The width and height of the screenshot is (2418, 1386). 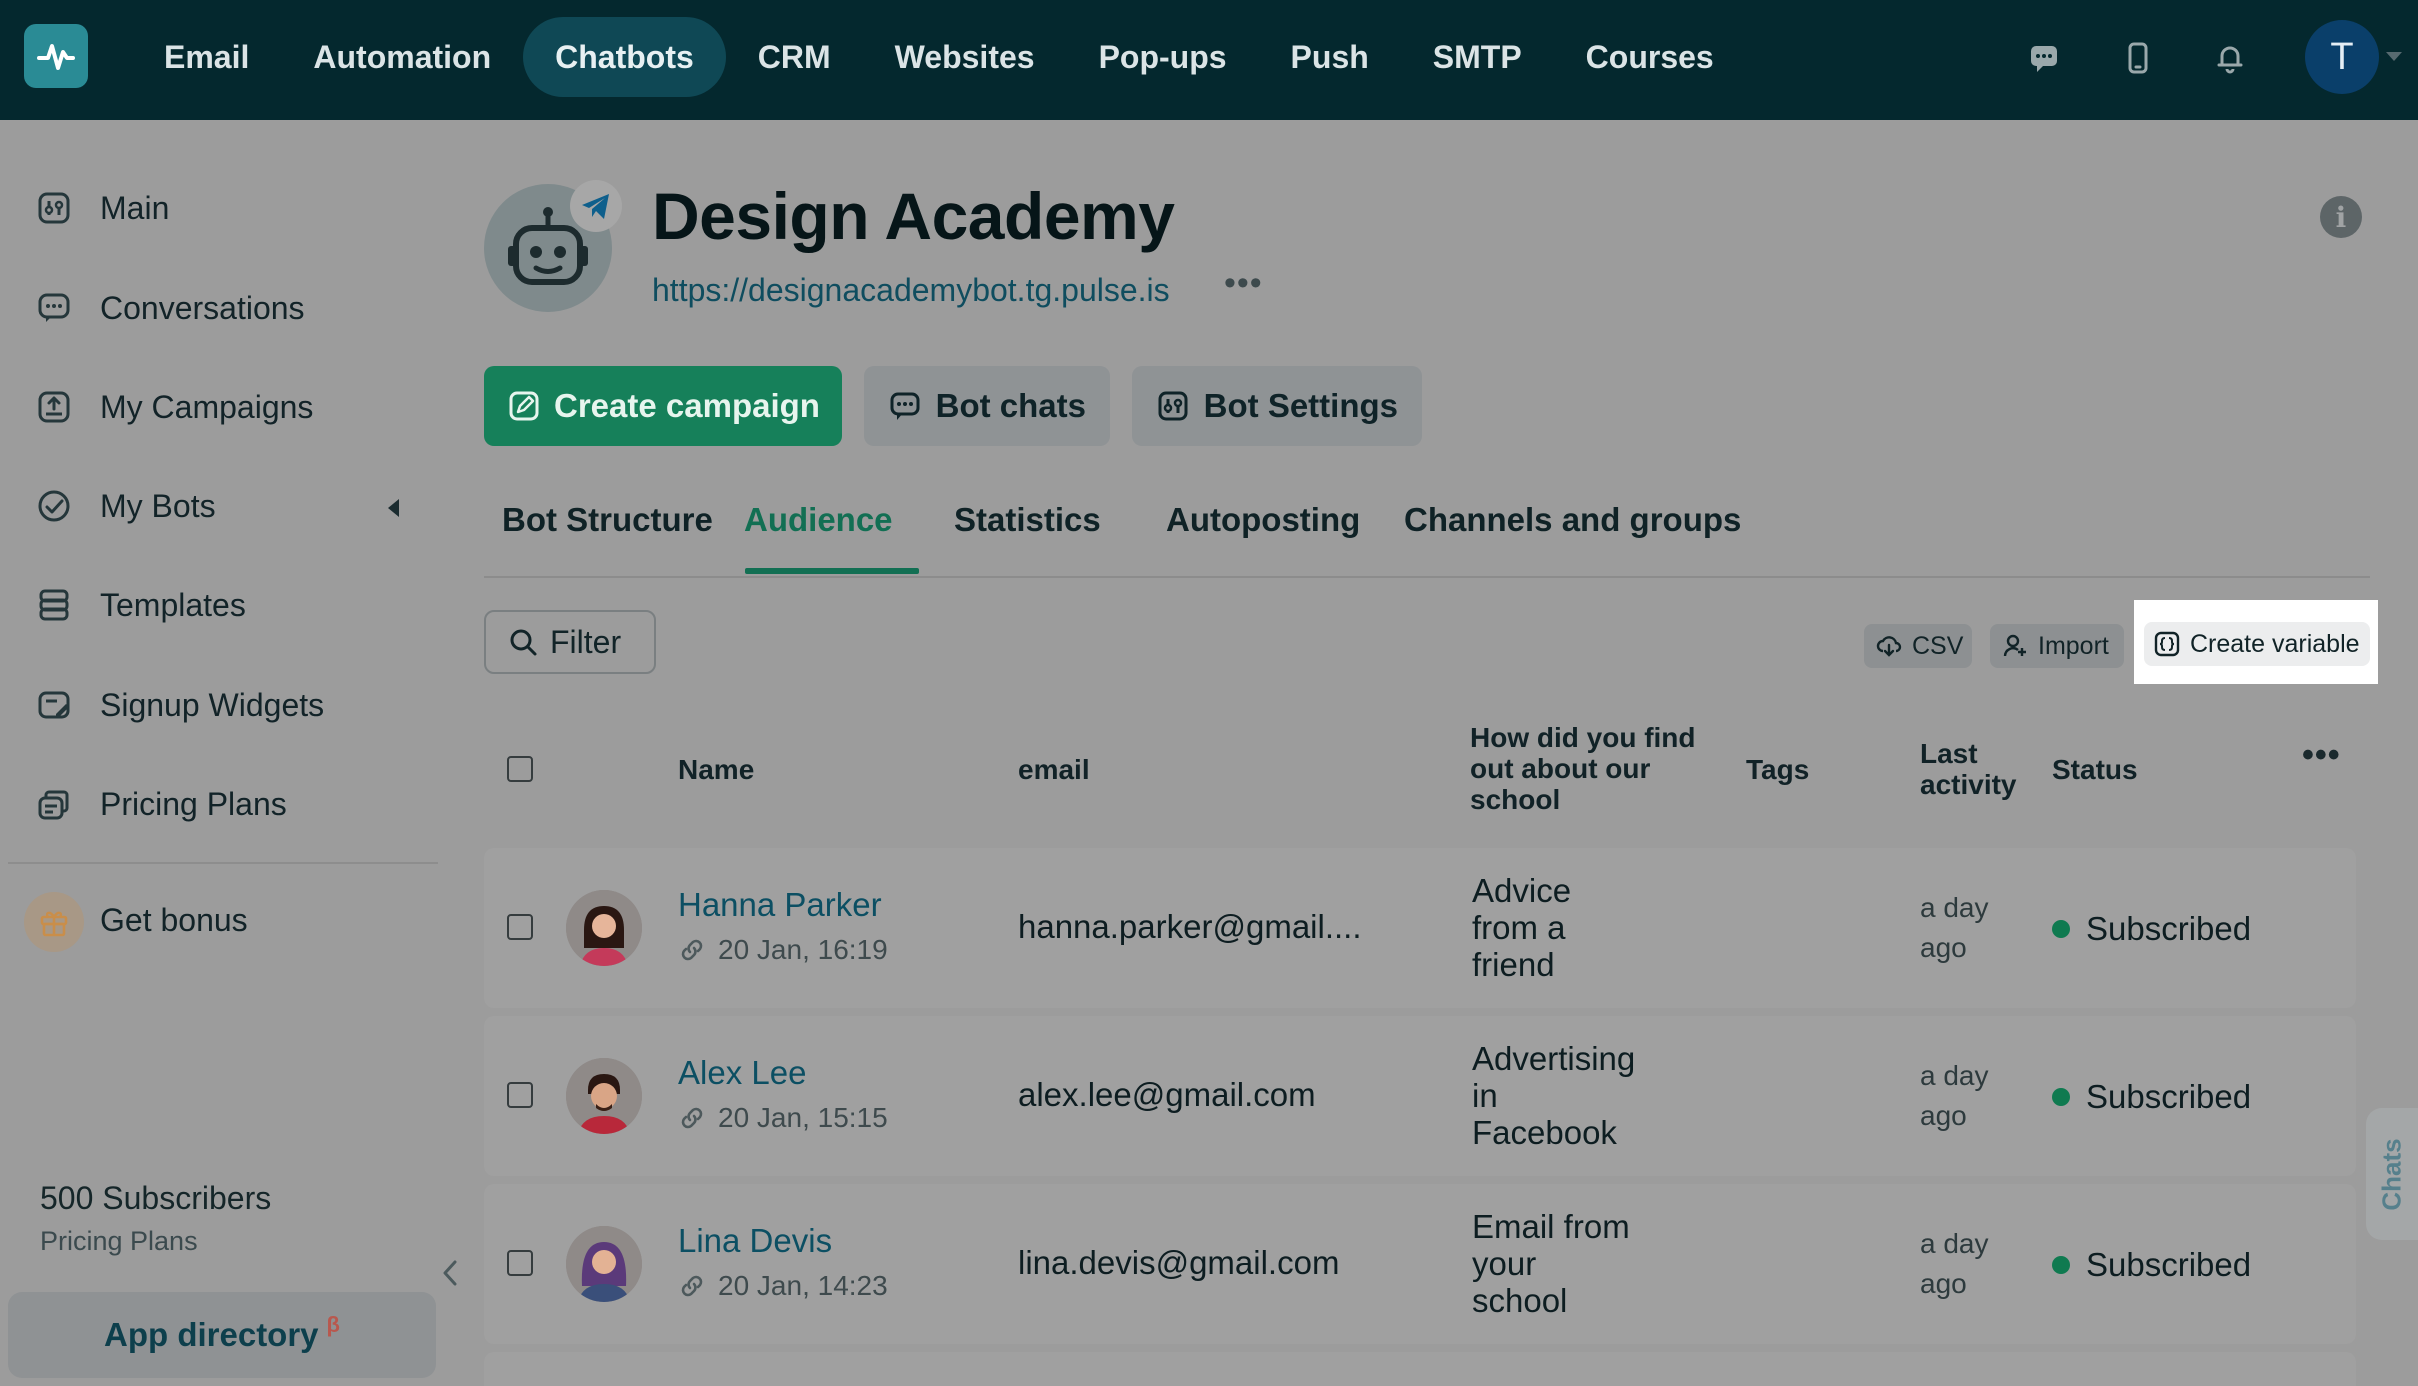 I want to click on source-line: Facebook, so click(x=1544, y=1132).